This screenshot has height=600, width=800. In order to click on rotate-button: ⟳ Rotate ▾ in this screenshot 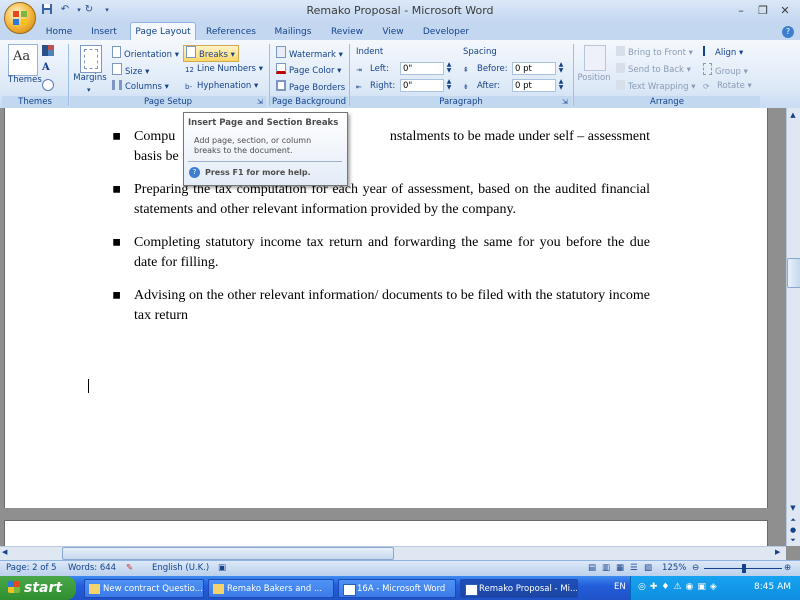, I will do `click(727, 86)`.